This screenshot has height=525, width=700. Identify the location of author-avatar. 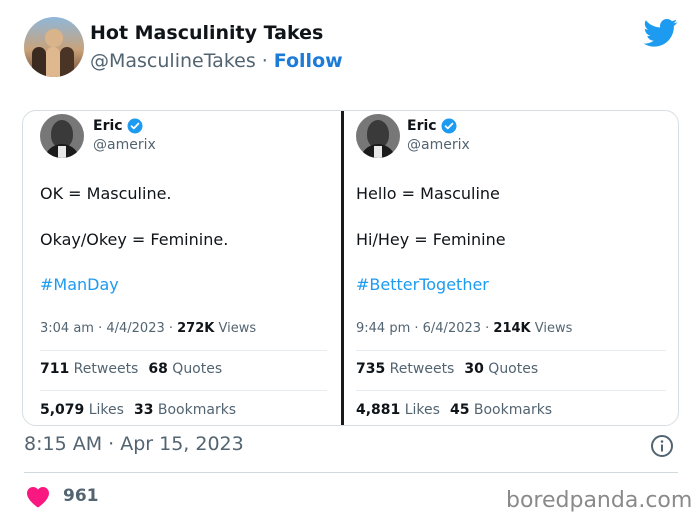
(54, 47).